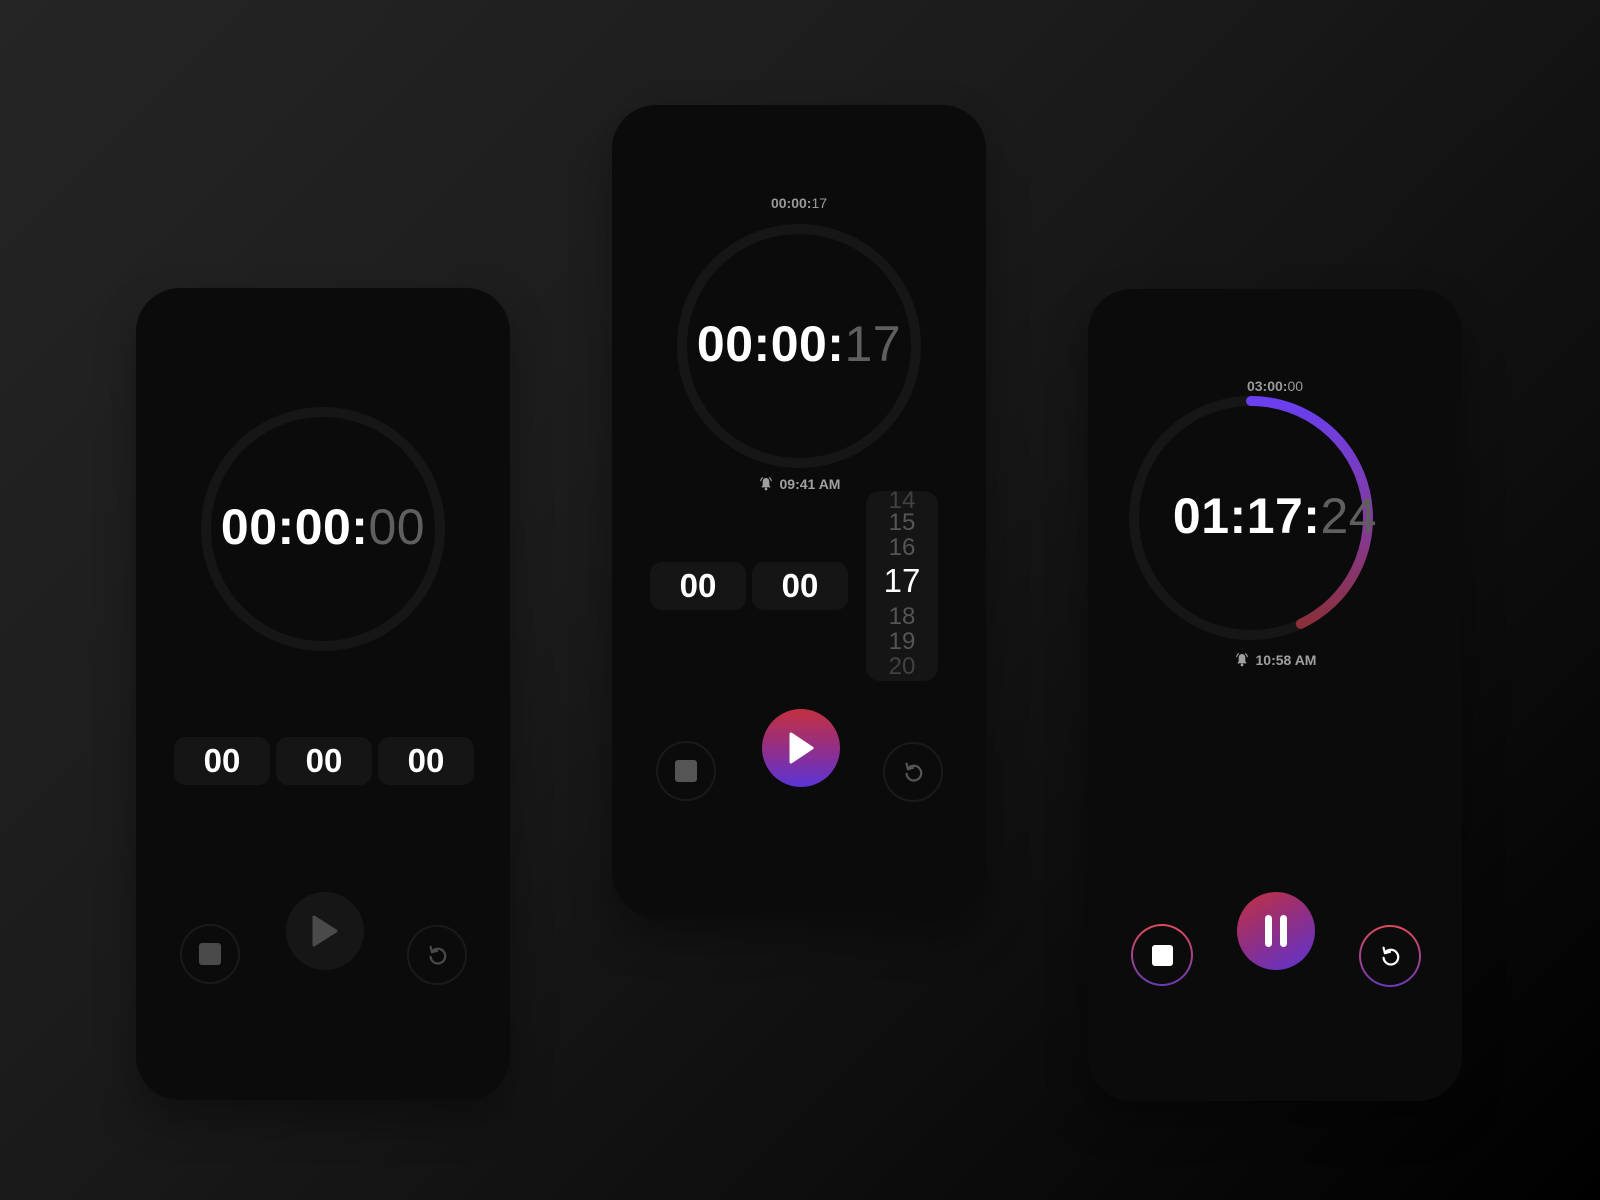 This screenshot has height=1200, width=1600. What do you see at coordinates (1286, 660) in the screenshot?
I see `alarm-time-text: 10:58 AM` at bounding box center [1286, 660].